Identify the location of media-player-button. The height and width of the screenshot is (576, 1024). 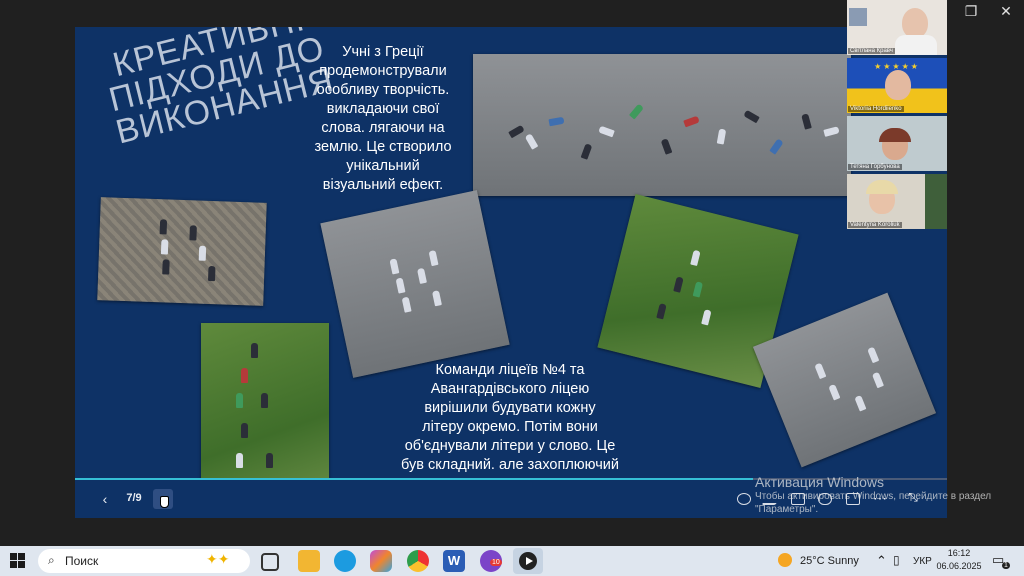
(528, 561).